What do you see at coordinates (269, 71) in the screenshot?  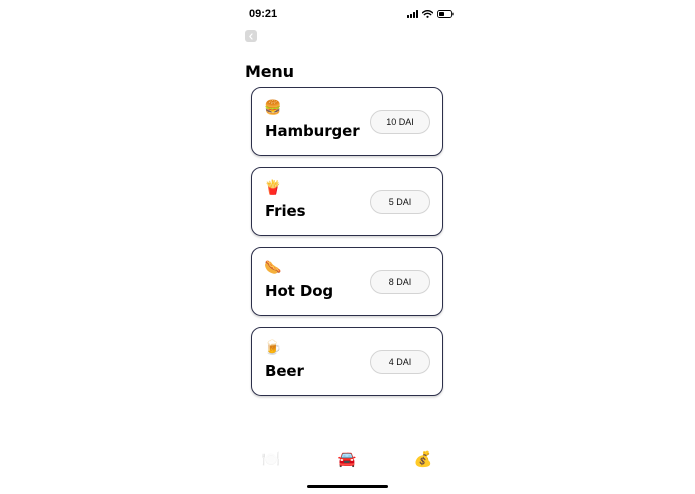 I see `page-title: Menu` at bounding box center [269, 71].